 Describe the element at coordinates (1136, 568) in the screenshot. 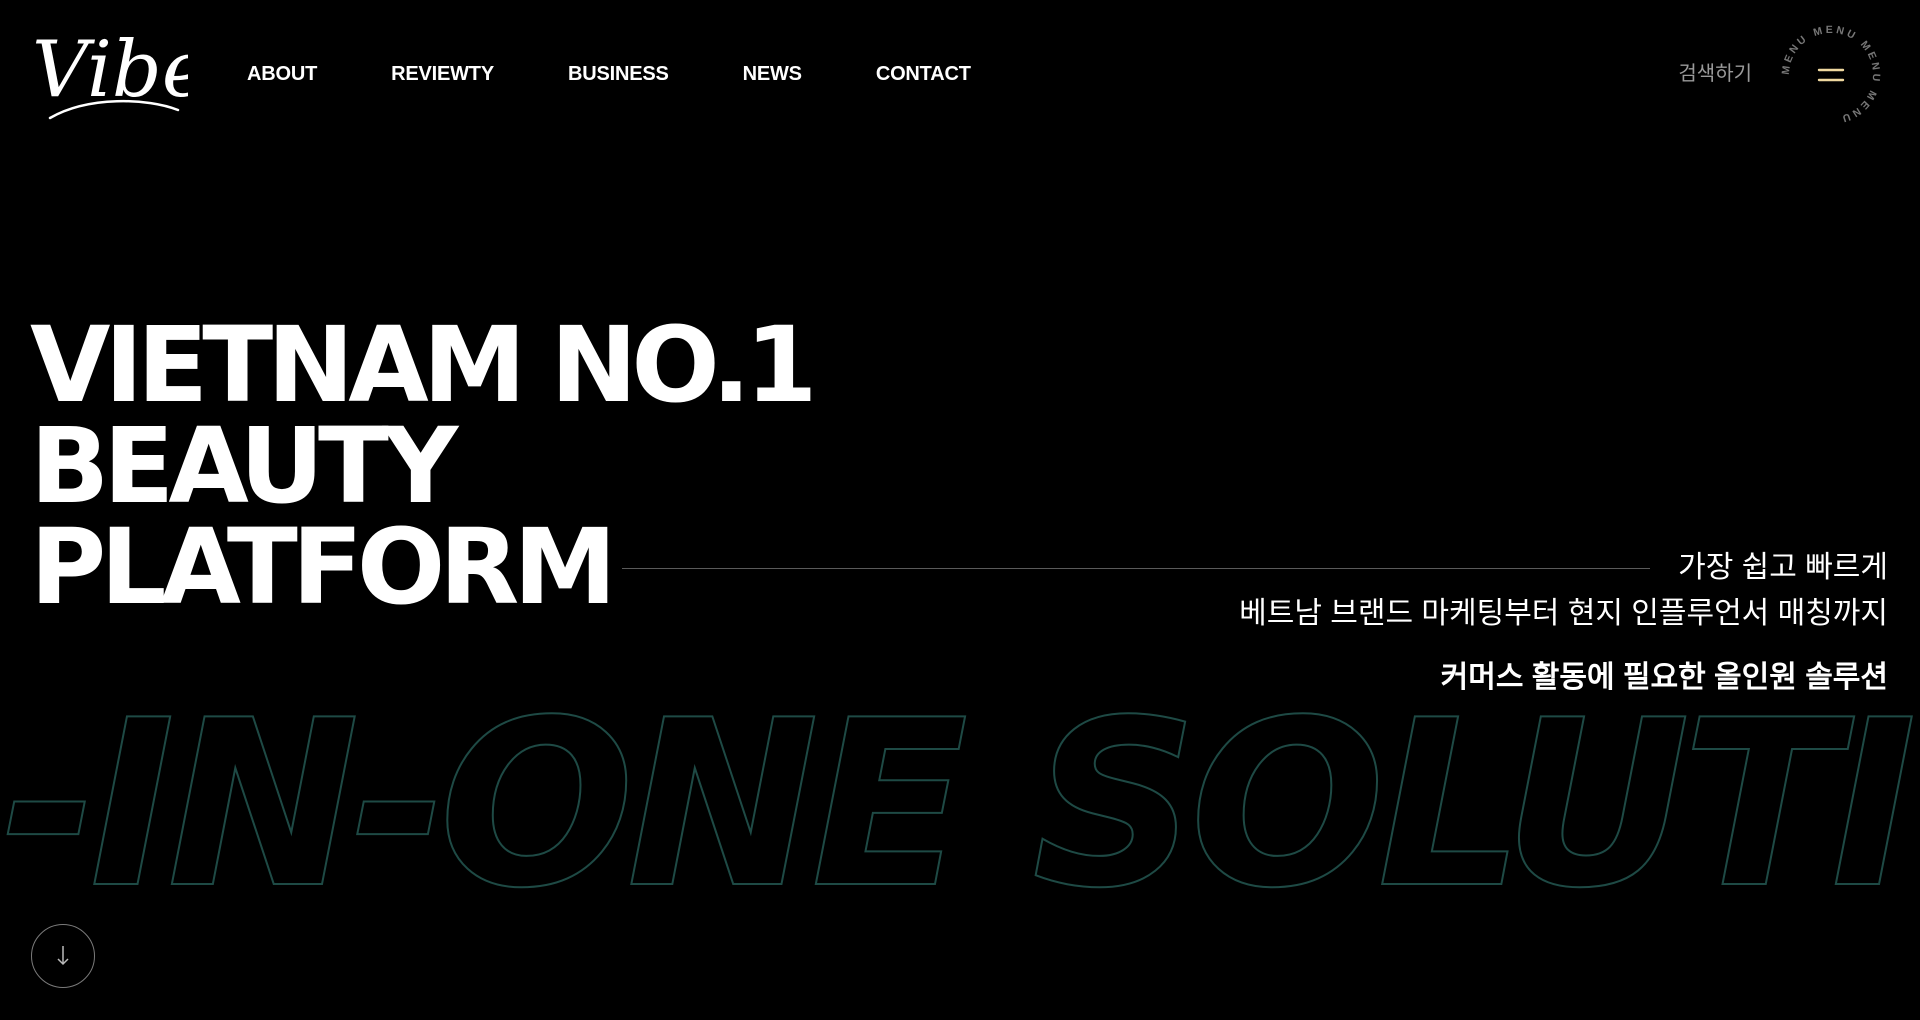

I see `hero-divider` at that location.